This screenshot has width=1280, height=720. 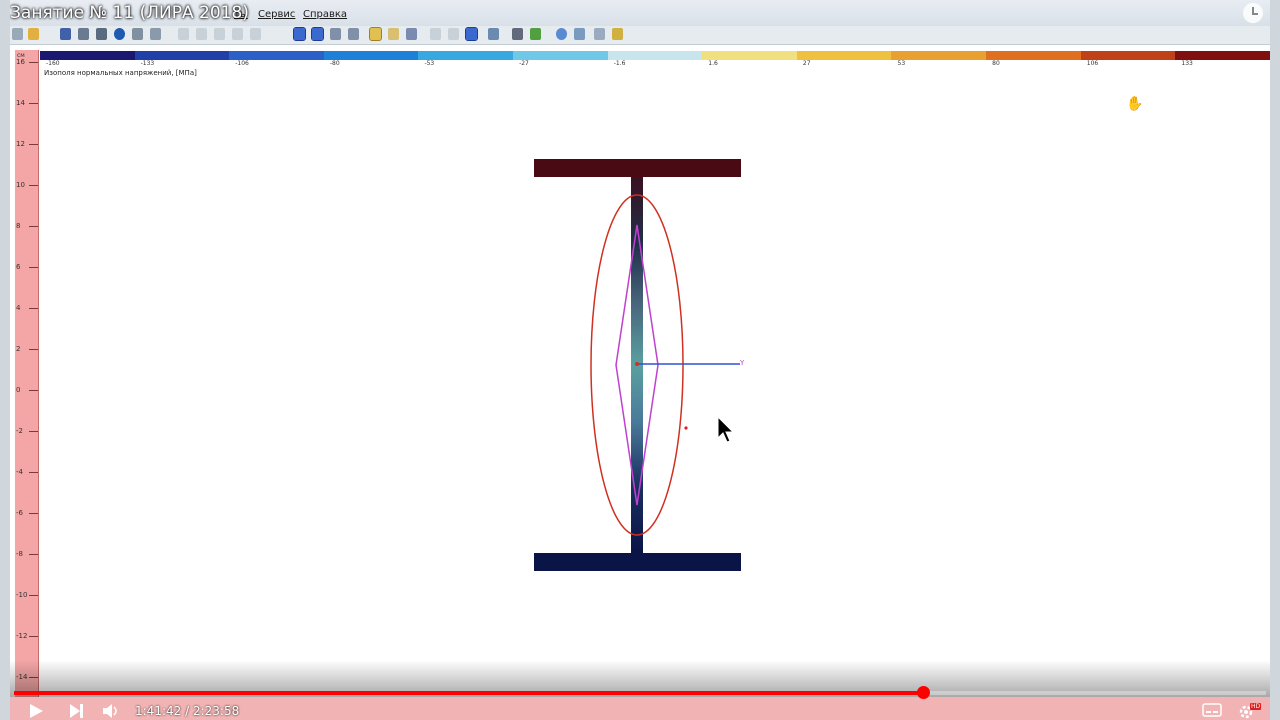 I want to click on marker-dot, so click(x=686, y=428).